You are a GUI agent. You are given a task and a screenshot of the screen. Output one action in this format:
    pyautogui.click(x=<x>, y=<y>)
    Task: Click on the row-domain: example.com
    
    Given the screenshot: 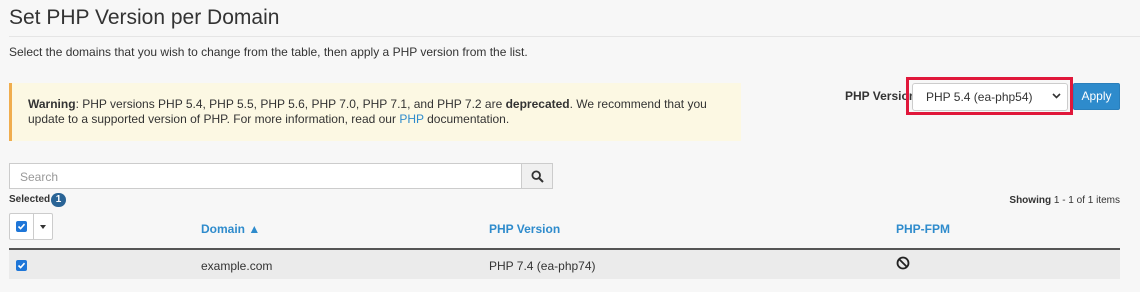 What is the action you would take?
    pyautogui.click(x=237, y=266)
    